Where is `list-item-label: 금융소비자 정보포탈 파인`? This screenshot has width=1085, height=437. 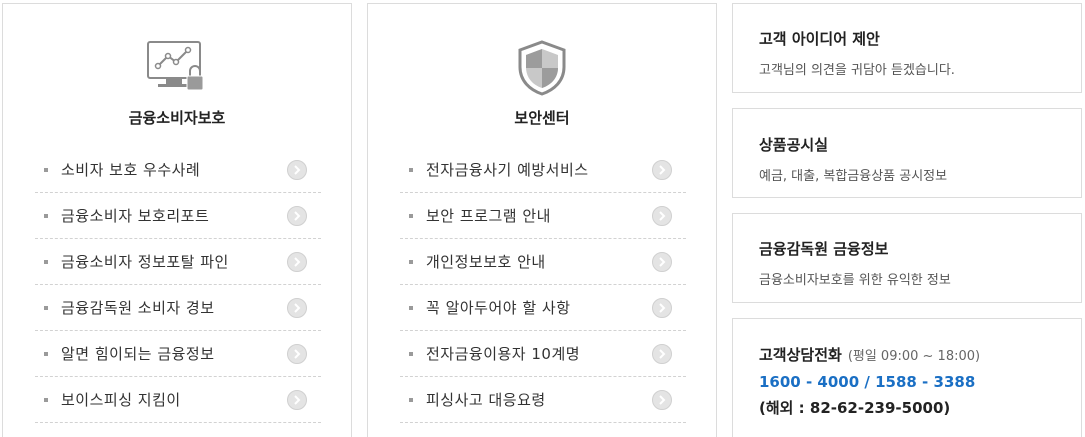 list-item-label: 금융소비자 정보포탈 파인 is located at coordinates (145, 262).